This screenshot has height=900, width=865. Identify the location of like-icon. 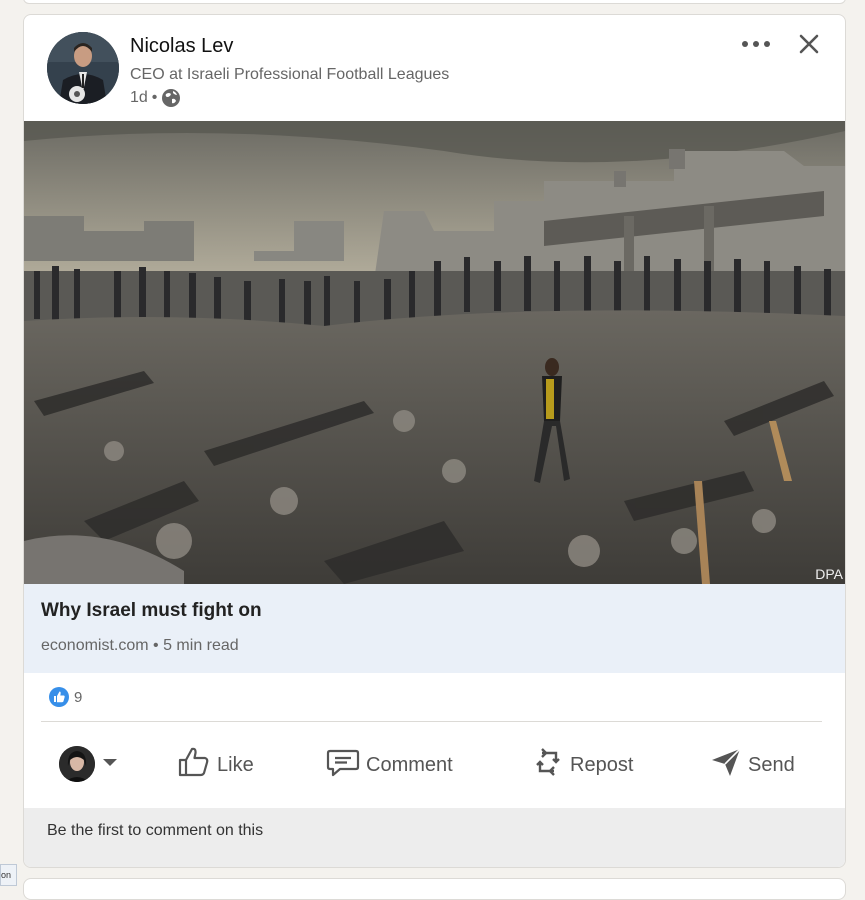
(194, 765).